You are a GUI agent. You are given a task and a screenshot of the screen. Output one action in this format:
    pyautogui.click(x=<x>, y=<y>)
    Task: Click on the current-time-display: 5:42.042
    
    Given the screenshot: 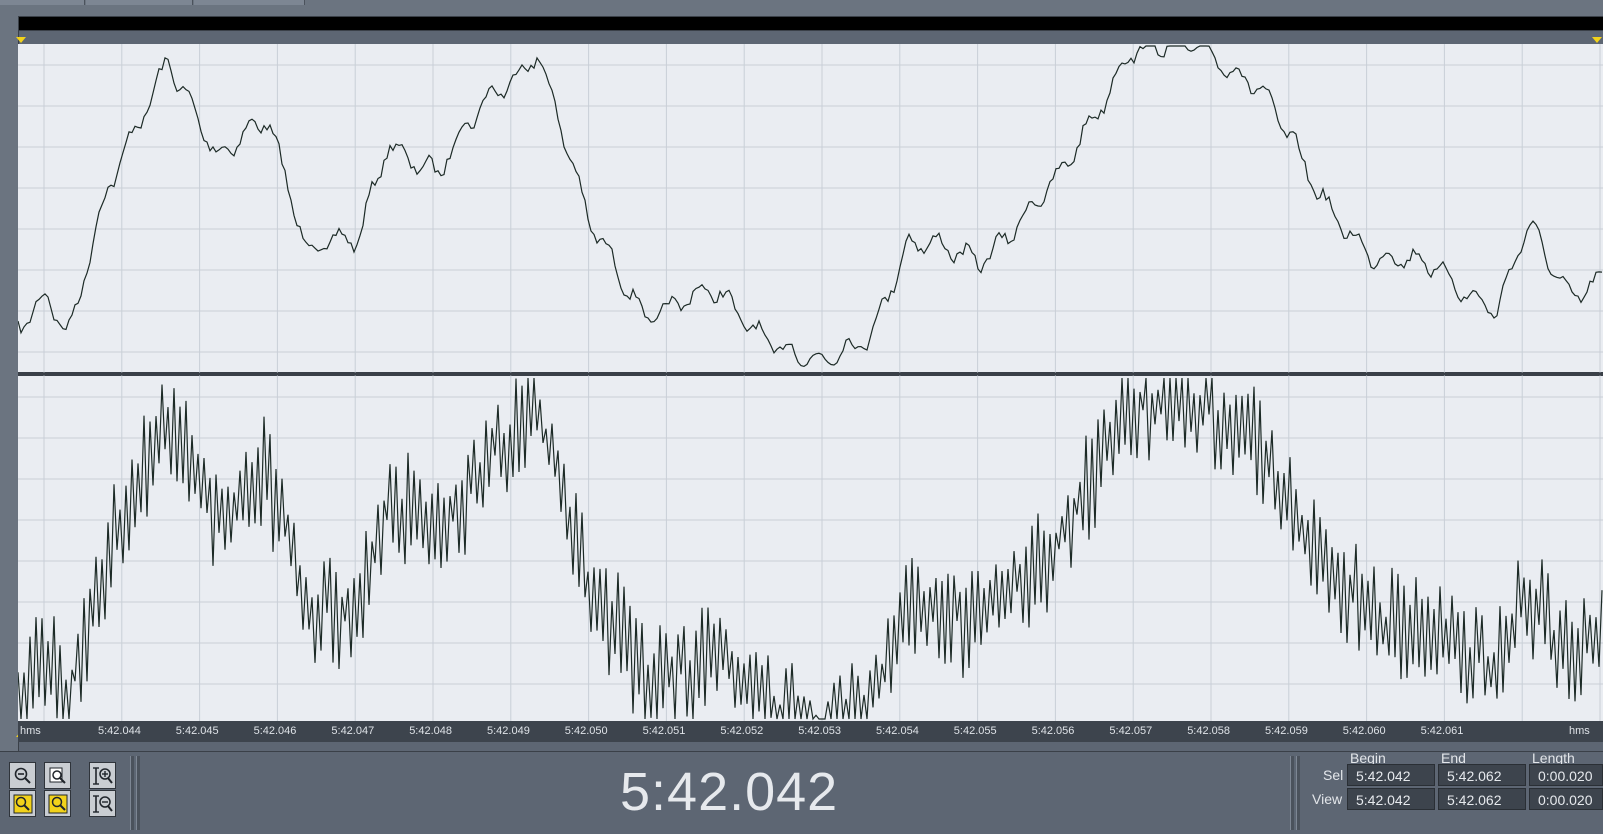 What is the action you would take?
    pyautogui.click(x=729, y=792)
    